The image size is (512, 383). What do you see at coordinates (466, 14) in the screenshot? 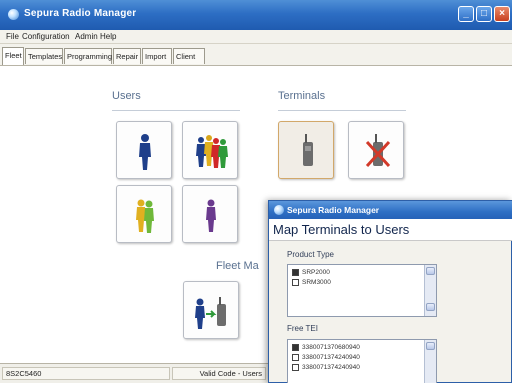
I see `minimize-button: _` at bounding box center [466, 14].